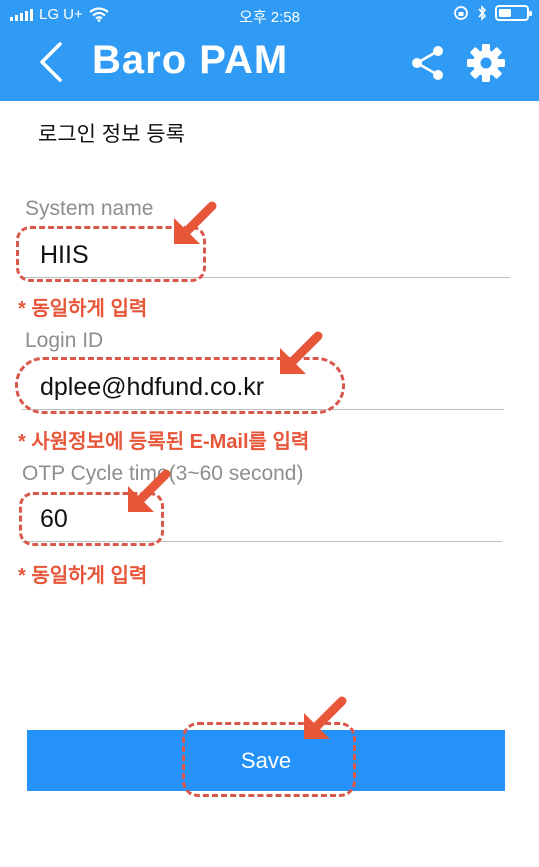 The height and width of the screenshot is (867, 539). What do you see at coordinates (266, 255) in the screenshot?
I see `system-name-input` at bounding box center [266, 255].